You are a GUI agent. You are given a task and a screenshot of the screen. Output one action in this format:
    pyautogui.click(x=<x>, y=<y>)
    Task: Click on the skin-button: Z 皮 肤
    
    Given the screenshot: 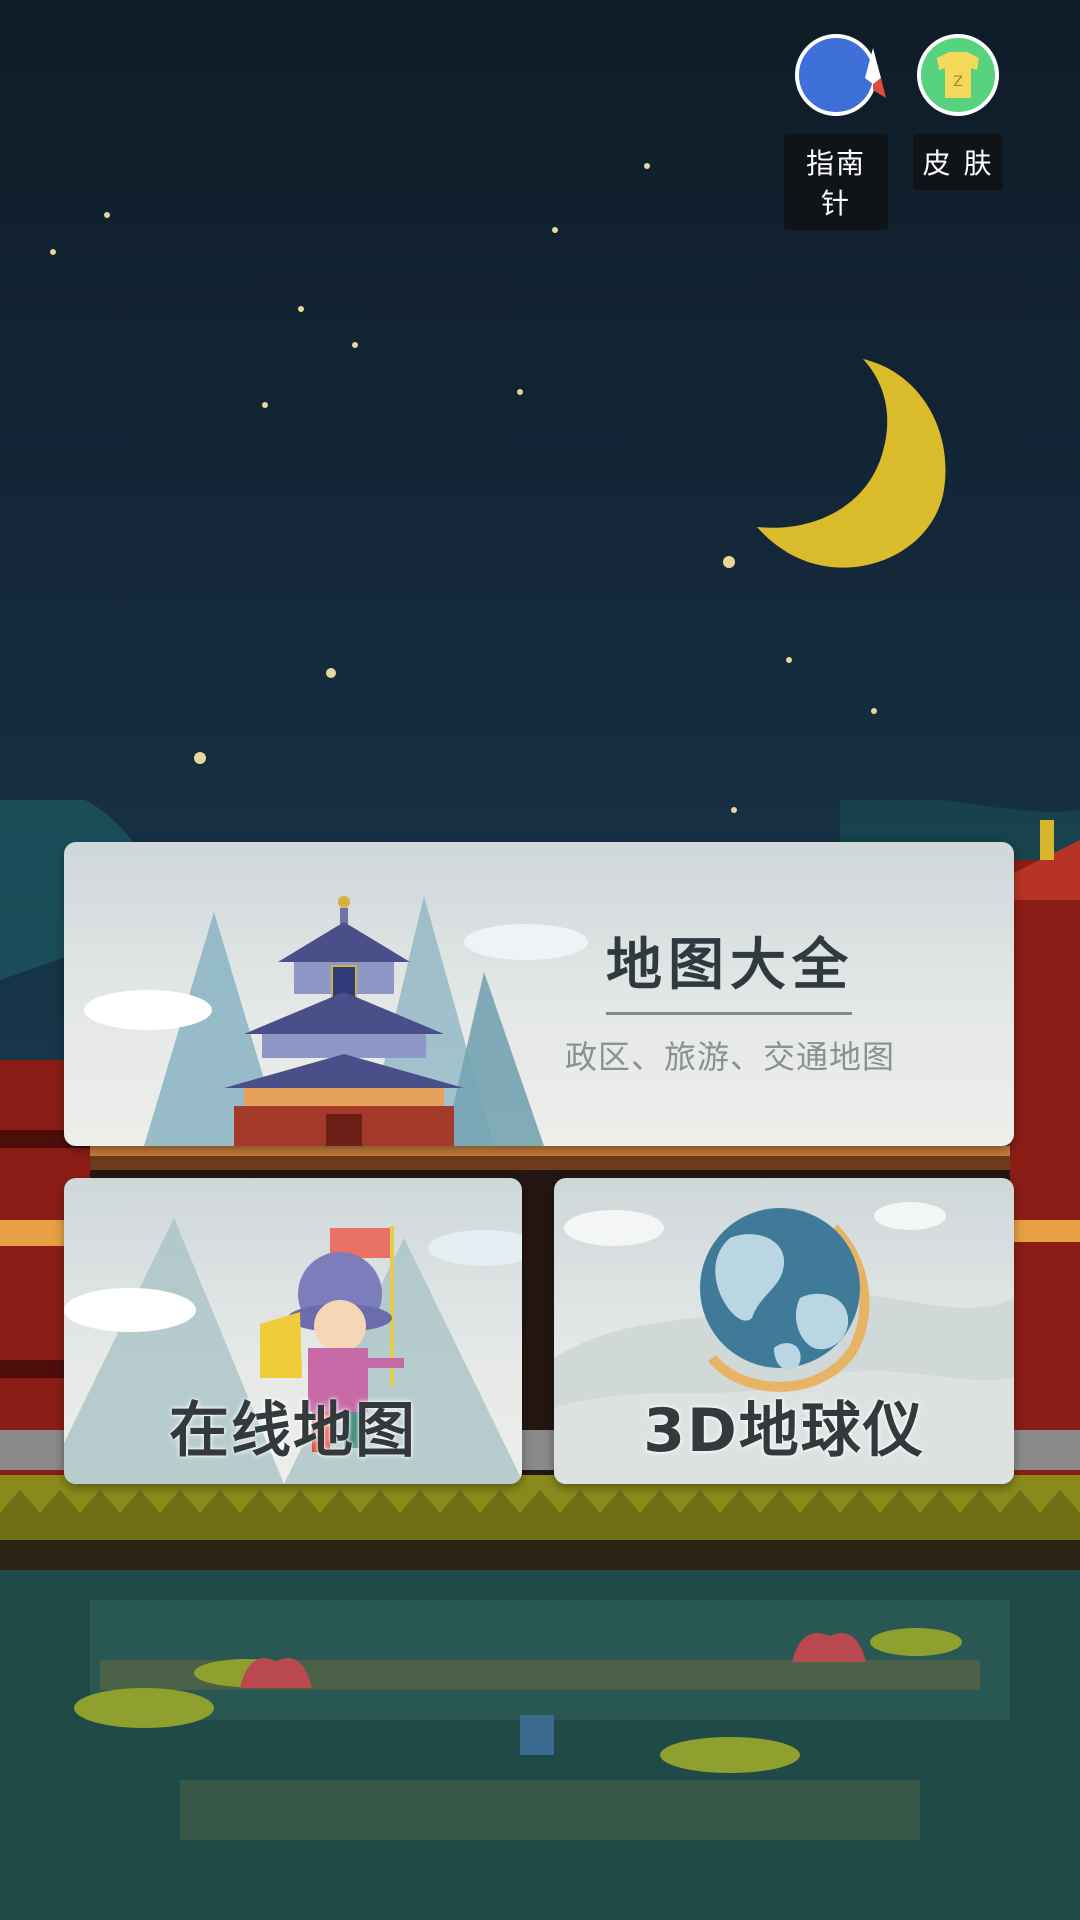 What is the action you would take?
    pyautogui.click(x=958, y=112)
    